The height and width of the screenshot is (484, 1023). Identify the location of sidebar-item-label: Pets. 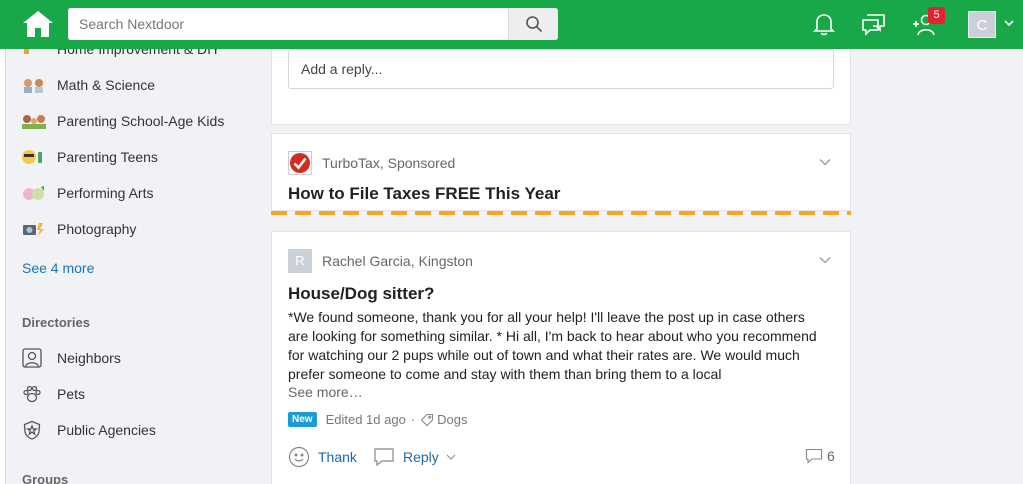
(71, 394).